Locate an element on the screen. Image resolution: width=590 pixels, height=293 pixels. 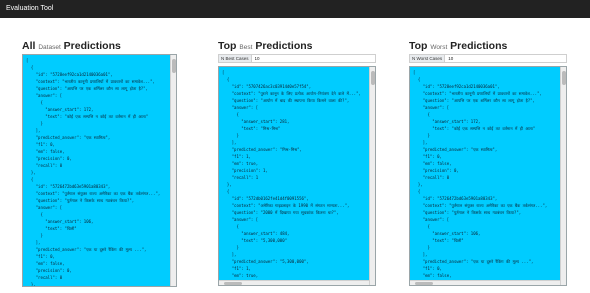
n-best-cases-group: N Best Cases is located at coordinates (297, 58).